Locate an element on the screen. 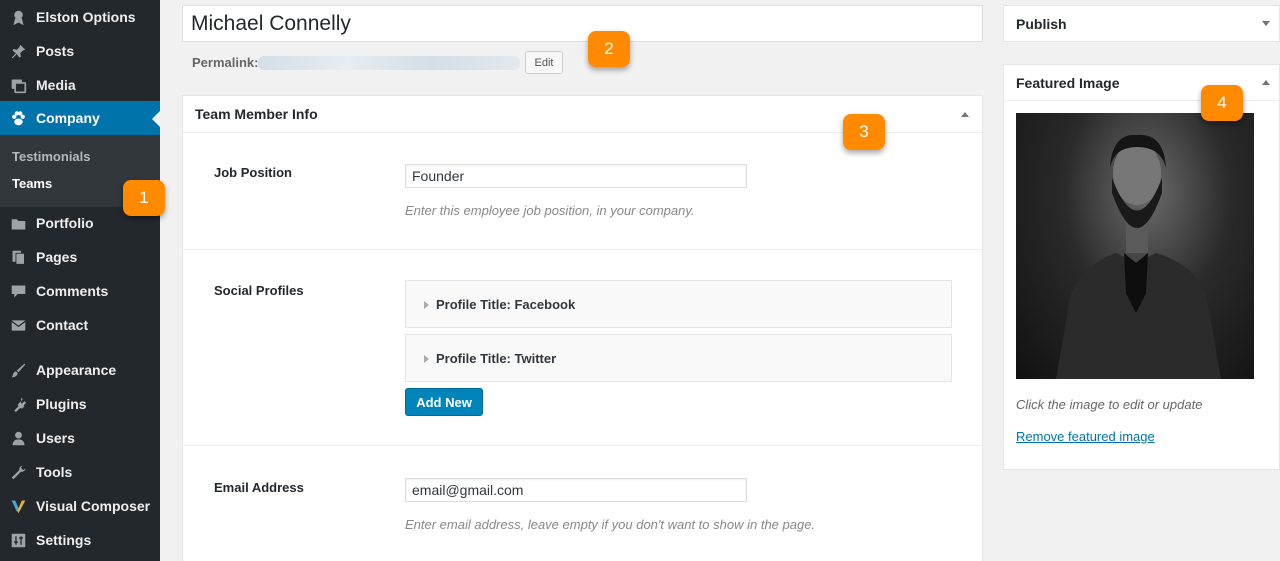  email-address-label: Email Address is located at coordinates (259, 487).